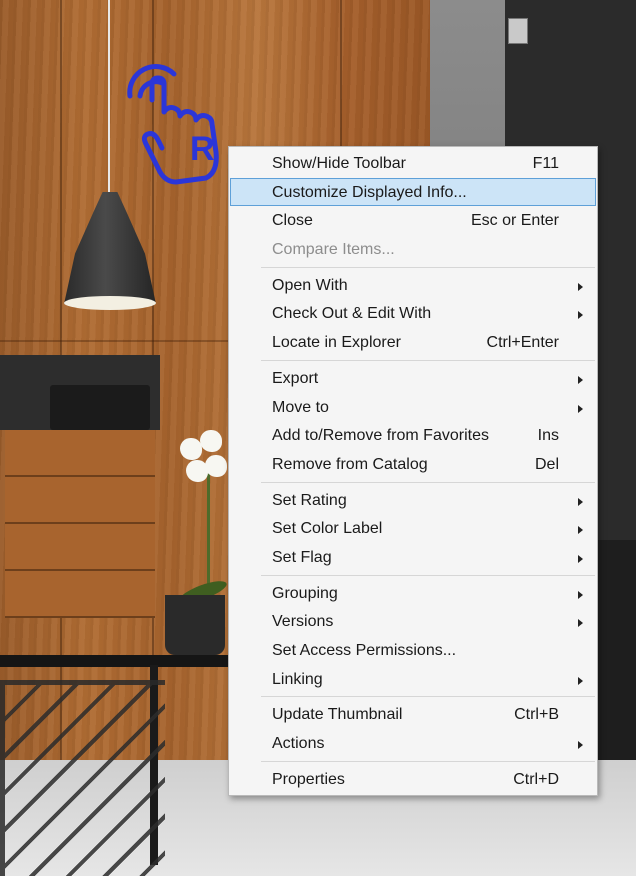  Describe the element at coordinates (522, 343) in the screenshot. I see `menu-item-shortcut: Ctrl+Enter` at that location.